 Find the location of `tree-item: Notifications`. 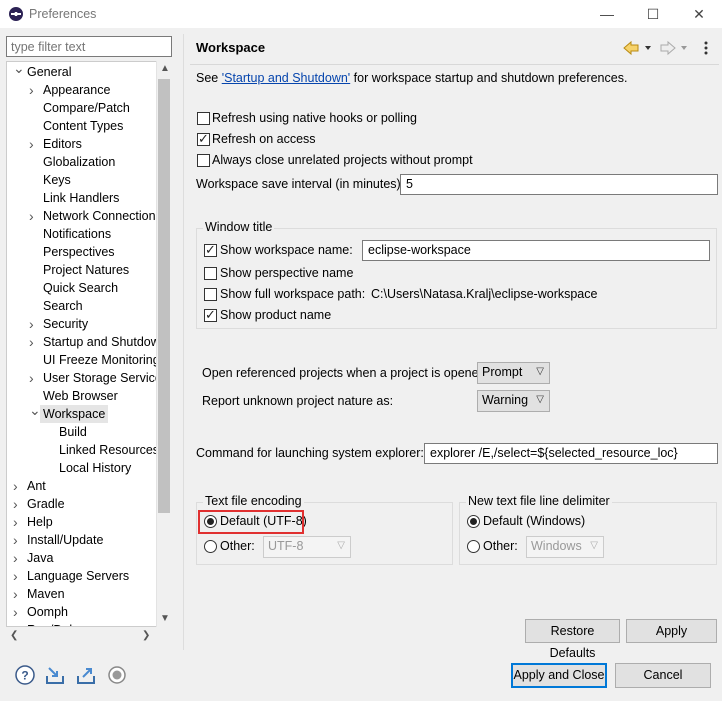

tree-item: Notifications is located at coordinates (82, 234).